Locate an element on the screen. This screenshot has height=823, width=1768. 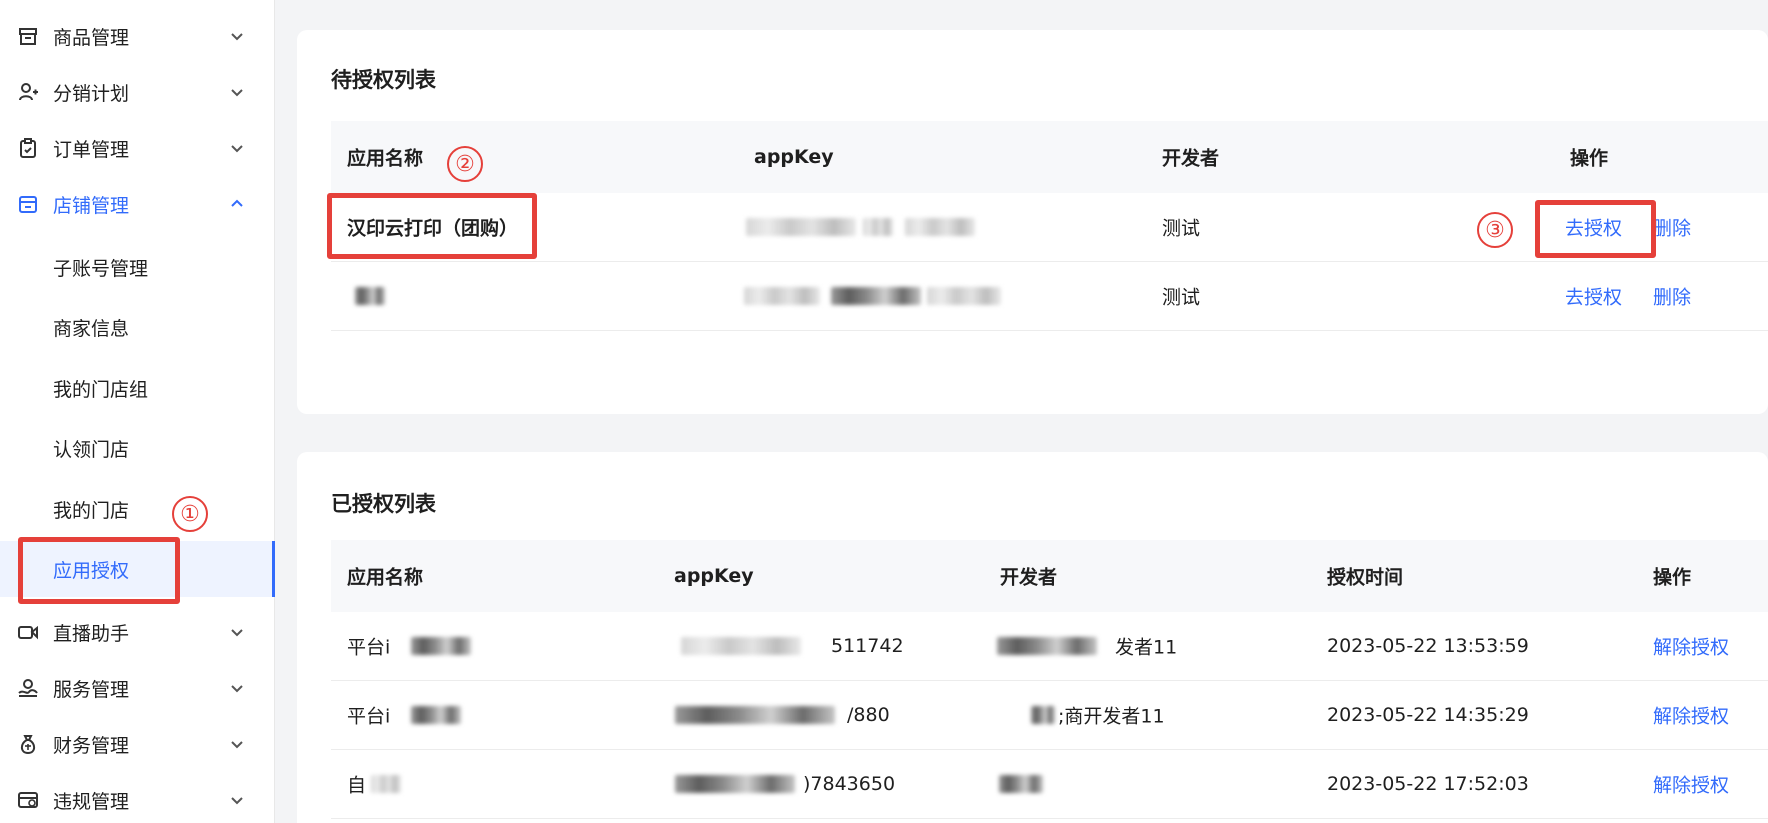
nav-label: 违规管理 is located at coordinates (91, 801).